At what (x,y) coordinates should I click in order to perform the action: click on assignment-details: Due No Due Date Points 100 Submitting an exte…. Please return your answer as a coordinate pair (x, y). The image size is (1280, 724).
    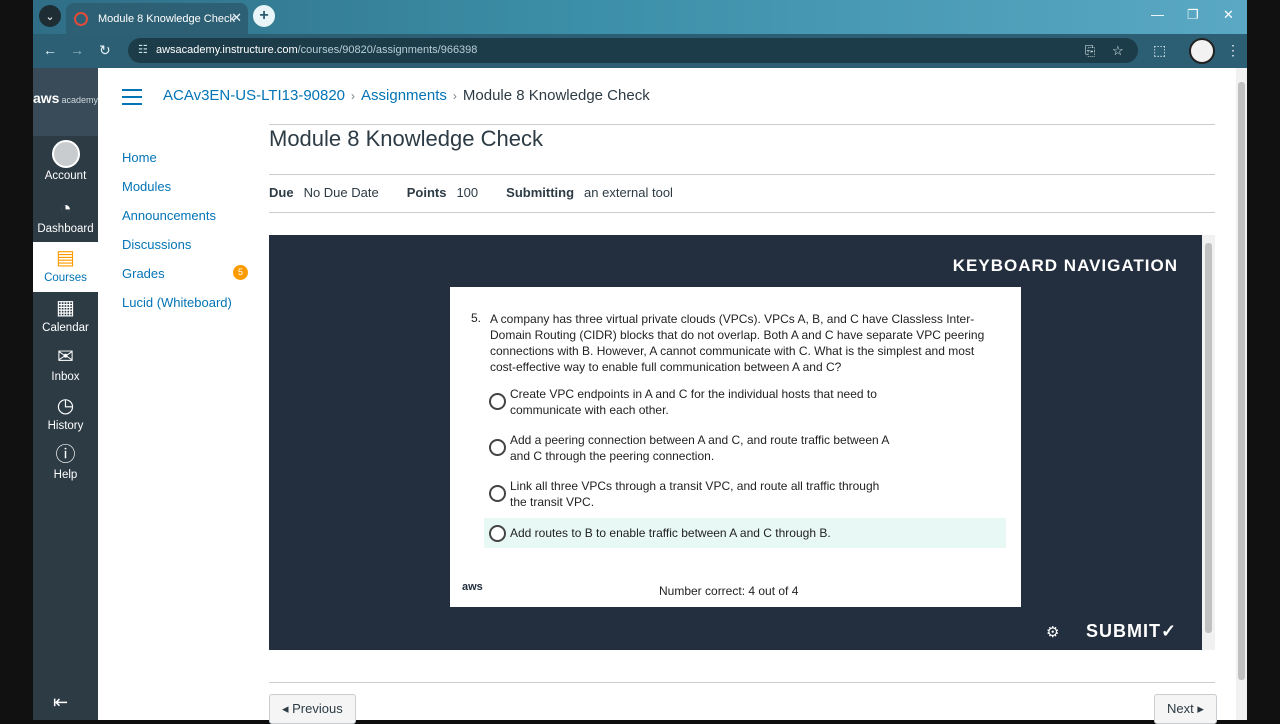
    Looking at the image, I should click on (471, 192).